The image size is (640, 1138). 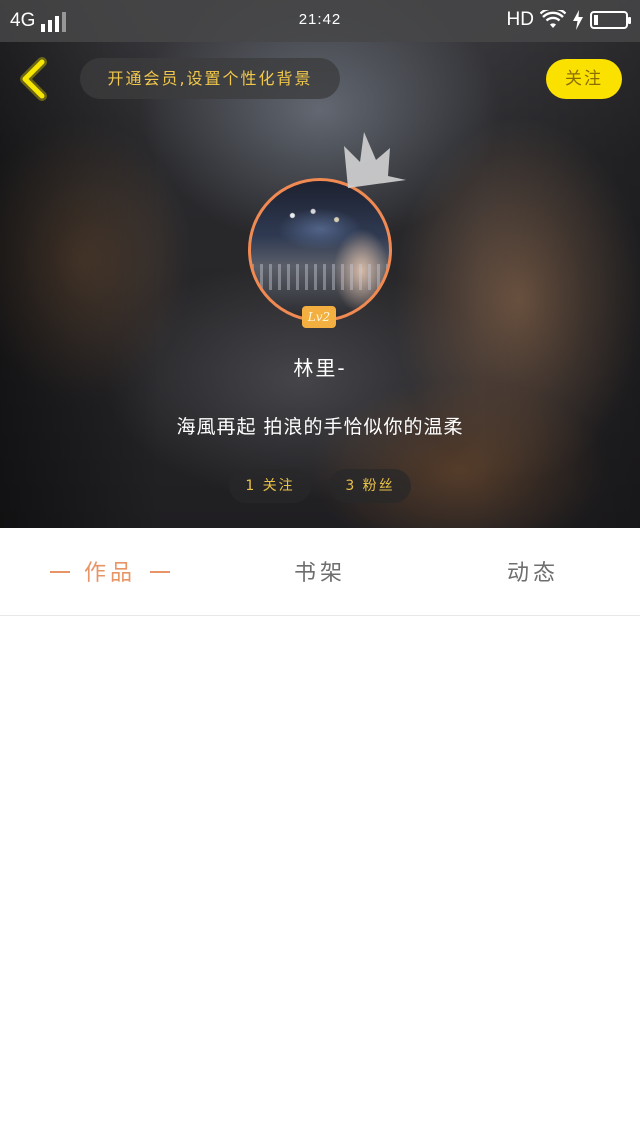 I want to click on tab-works: 作品, so click(x=110, y=572).